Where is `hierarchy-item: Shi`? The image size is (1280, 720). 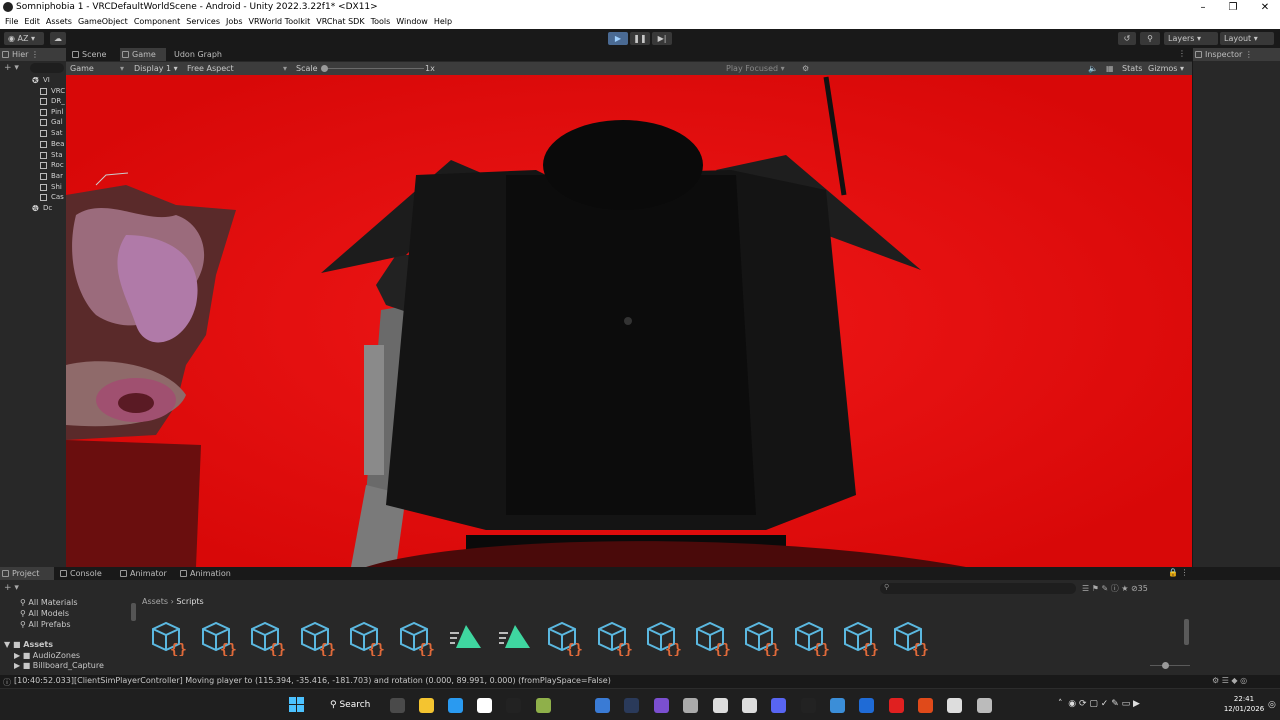
hierarchy-item: Shi is located at coordinates (33, 187).